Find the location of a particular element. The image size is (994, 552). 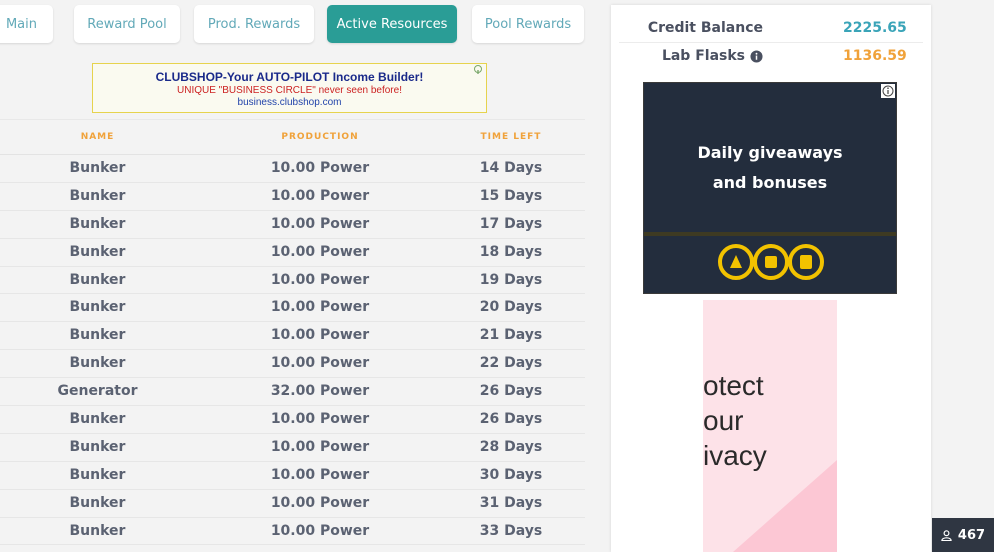

ad-text-line1: Daily giveaways is located at coordinates (770, 152).